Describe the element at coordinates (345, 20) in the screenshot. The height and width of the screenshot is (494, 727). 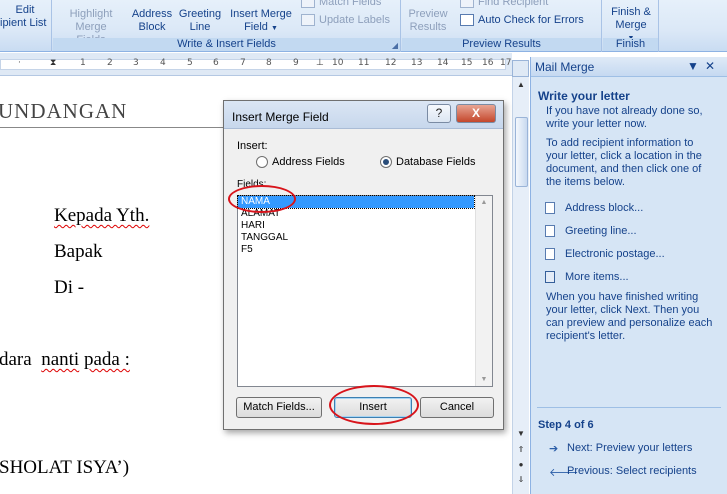
I see `update-labels-button: Update Labels` at that location.